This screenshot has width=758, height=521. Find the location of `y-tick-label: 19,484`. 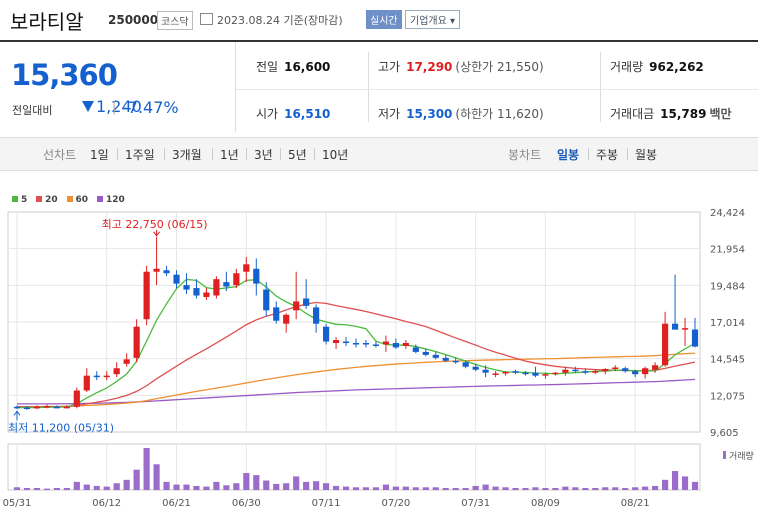

y-tick-label: 19,484 is located at coordinates (727, 286).